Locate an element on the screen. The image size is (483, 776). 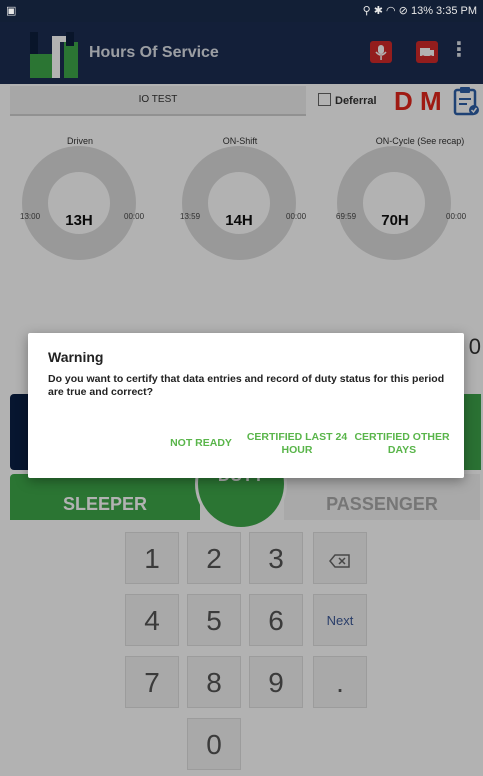
bluetooth-icon: ✱ is located at coordinates (378, 11).